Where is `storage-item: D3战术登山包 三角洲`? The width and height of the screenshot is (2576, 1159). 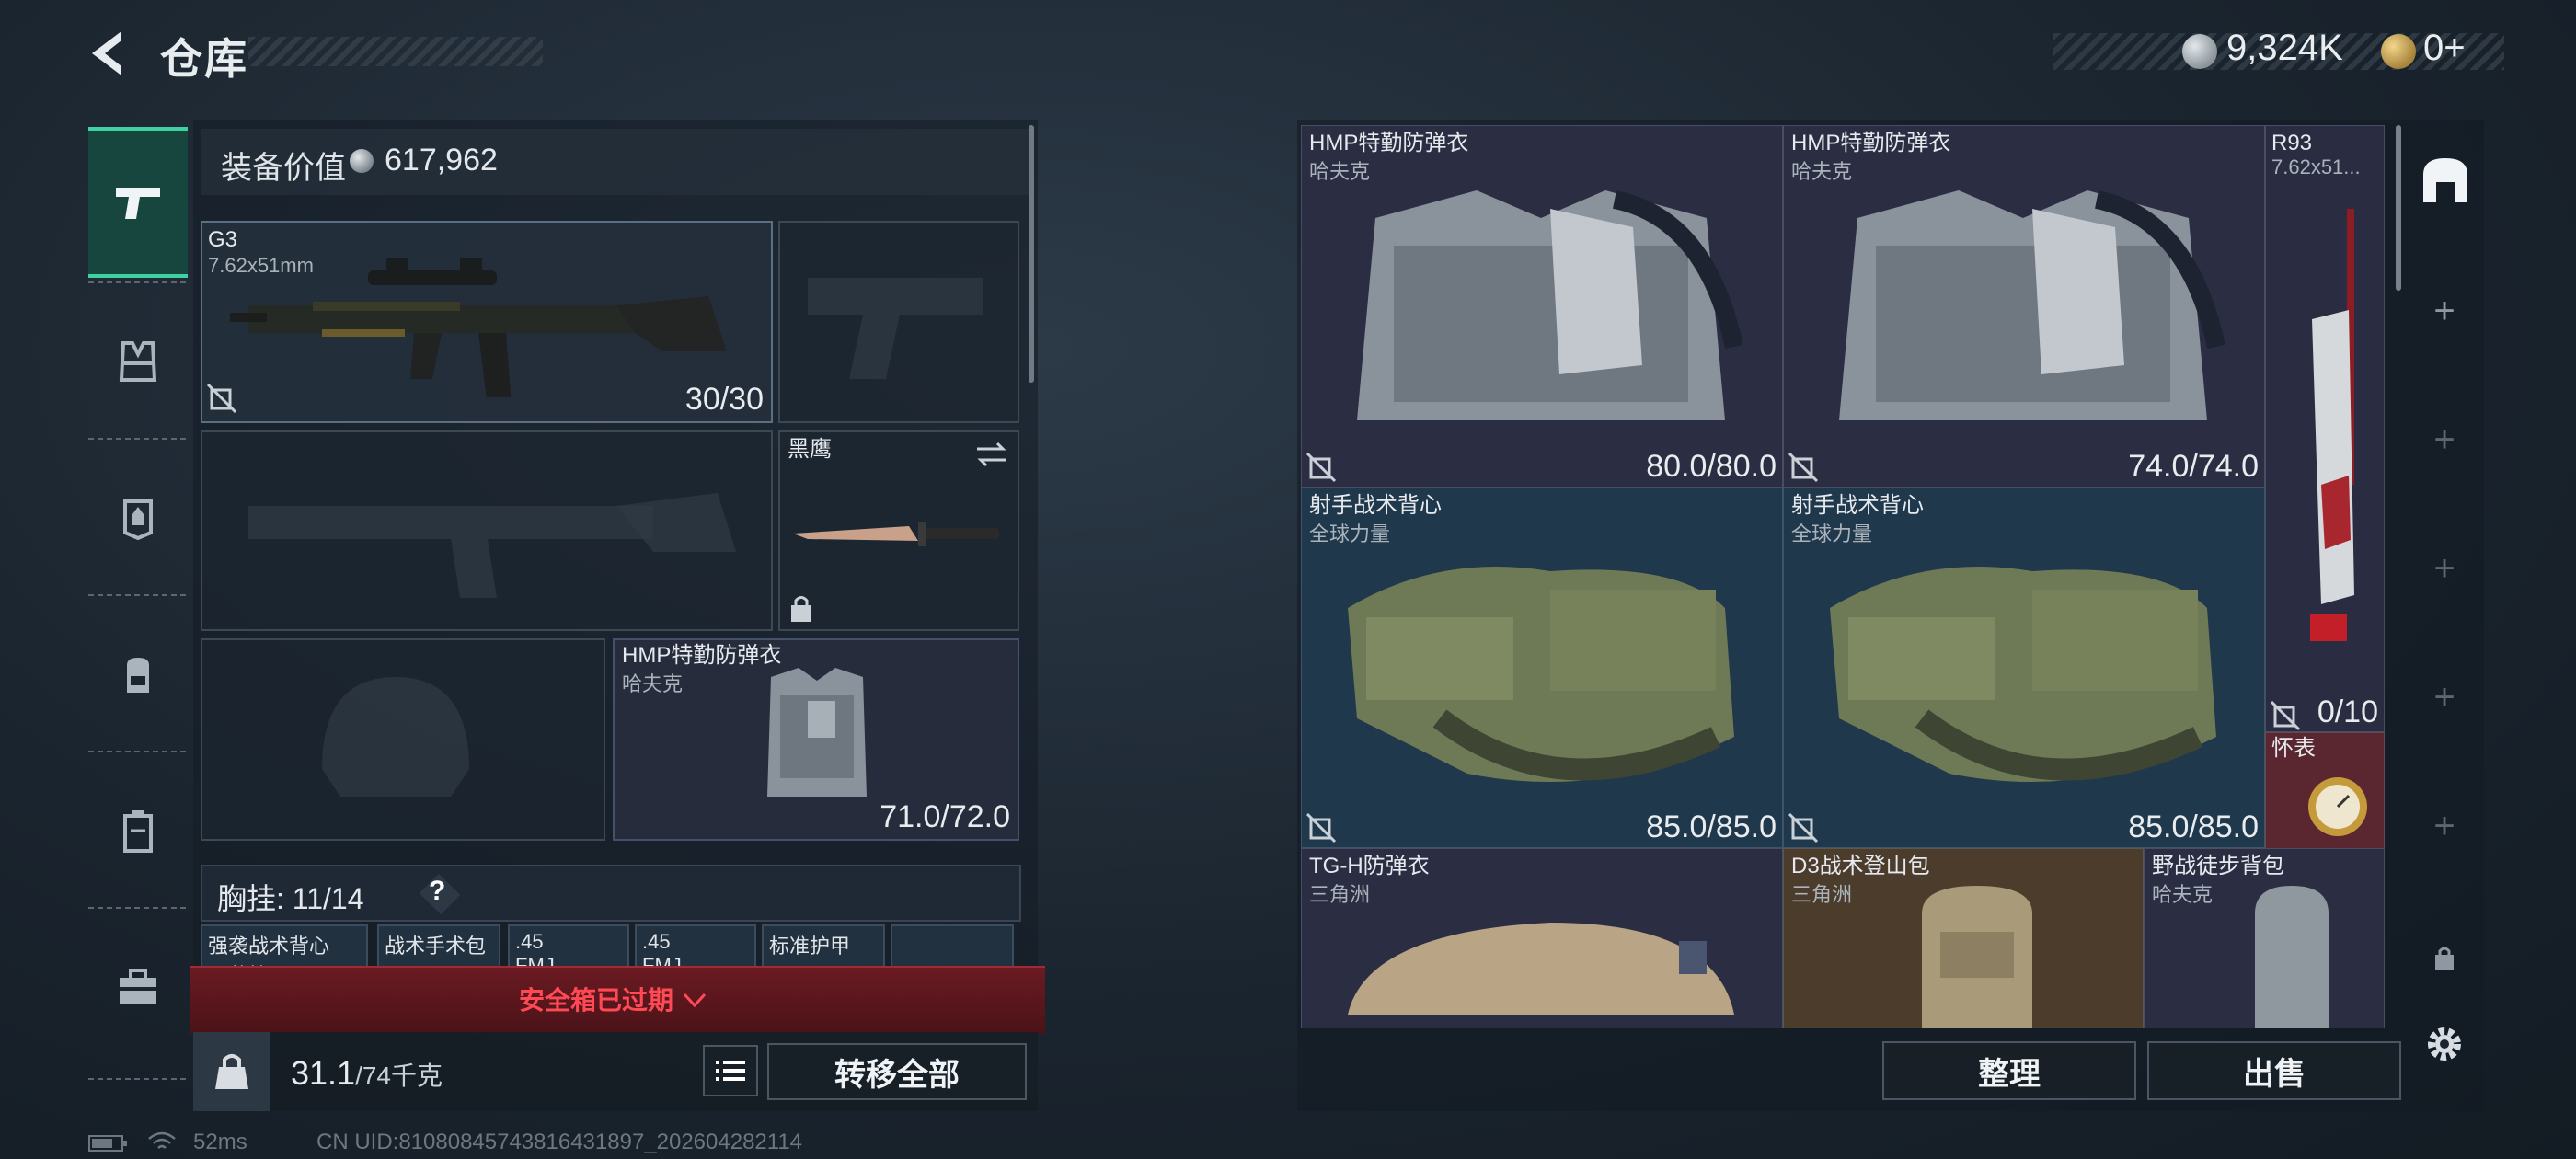 storage-item: D3战术登山包 三角洲 is located at coordinates (1963, 938).